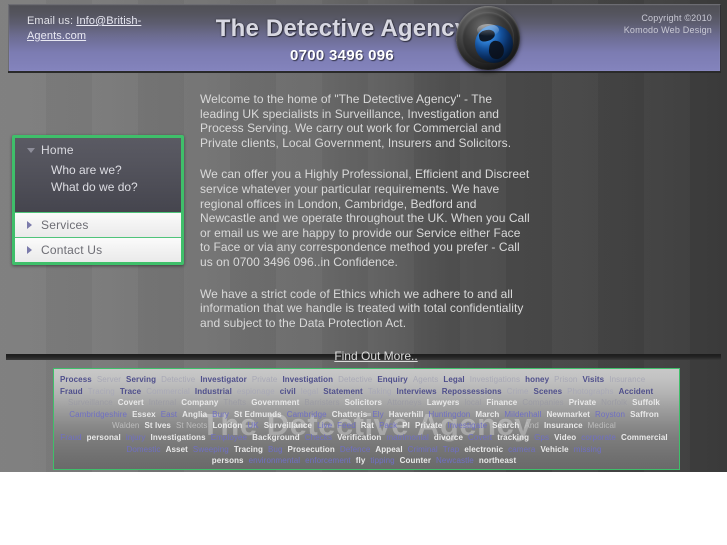  I want to click on tag-link: espionage, so click(256, 392).